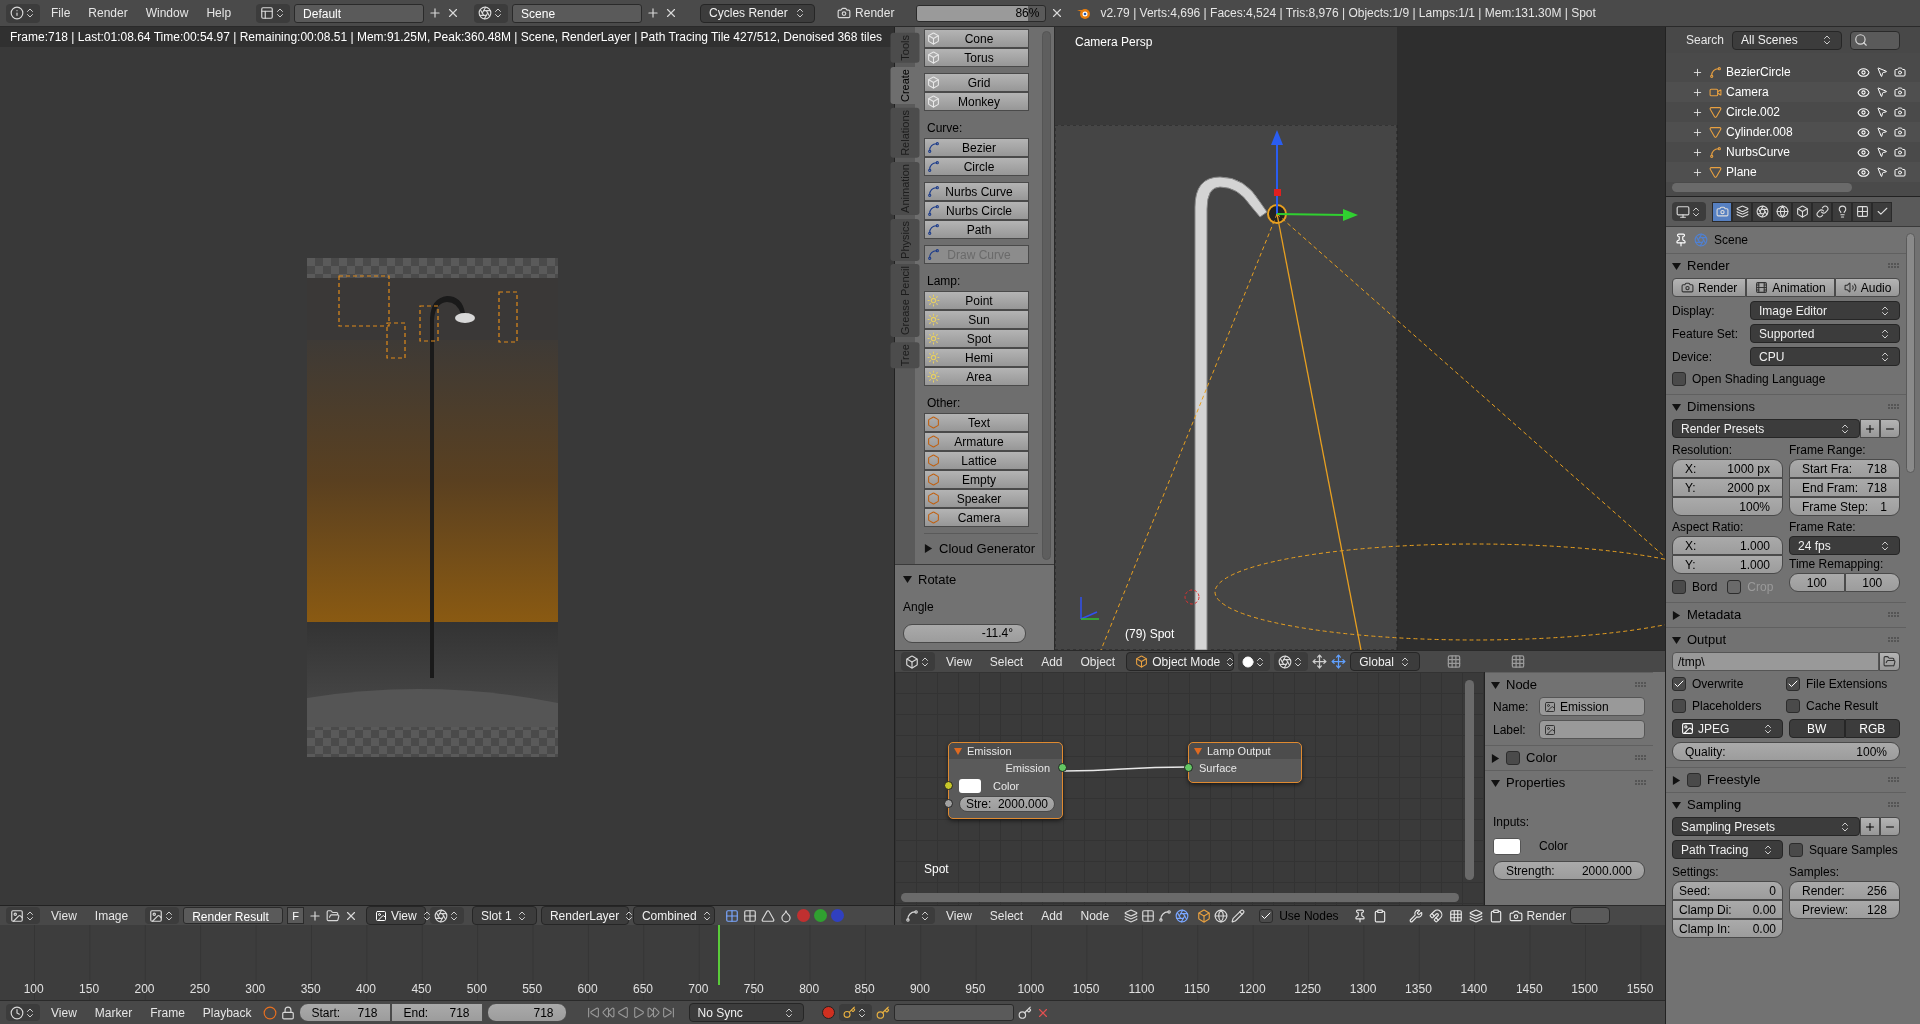 This screenshot has height=1024, width=1920. Describe the element at coordinates (1727, 728) in the screenshot. I see `format-dropdown: JPEG` at that location.